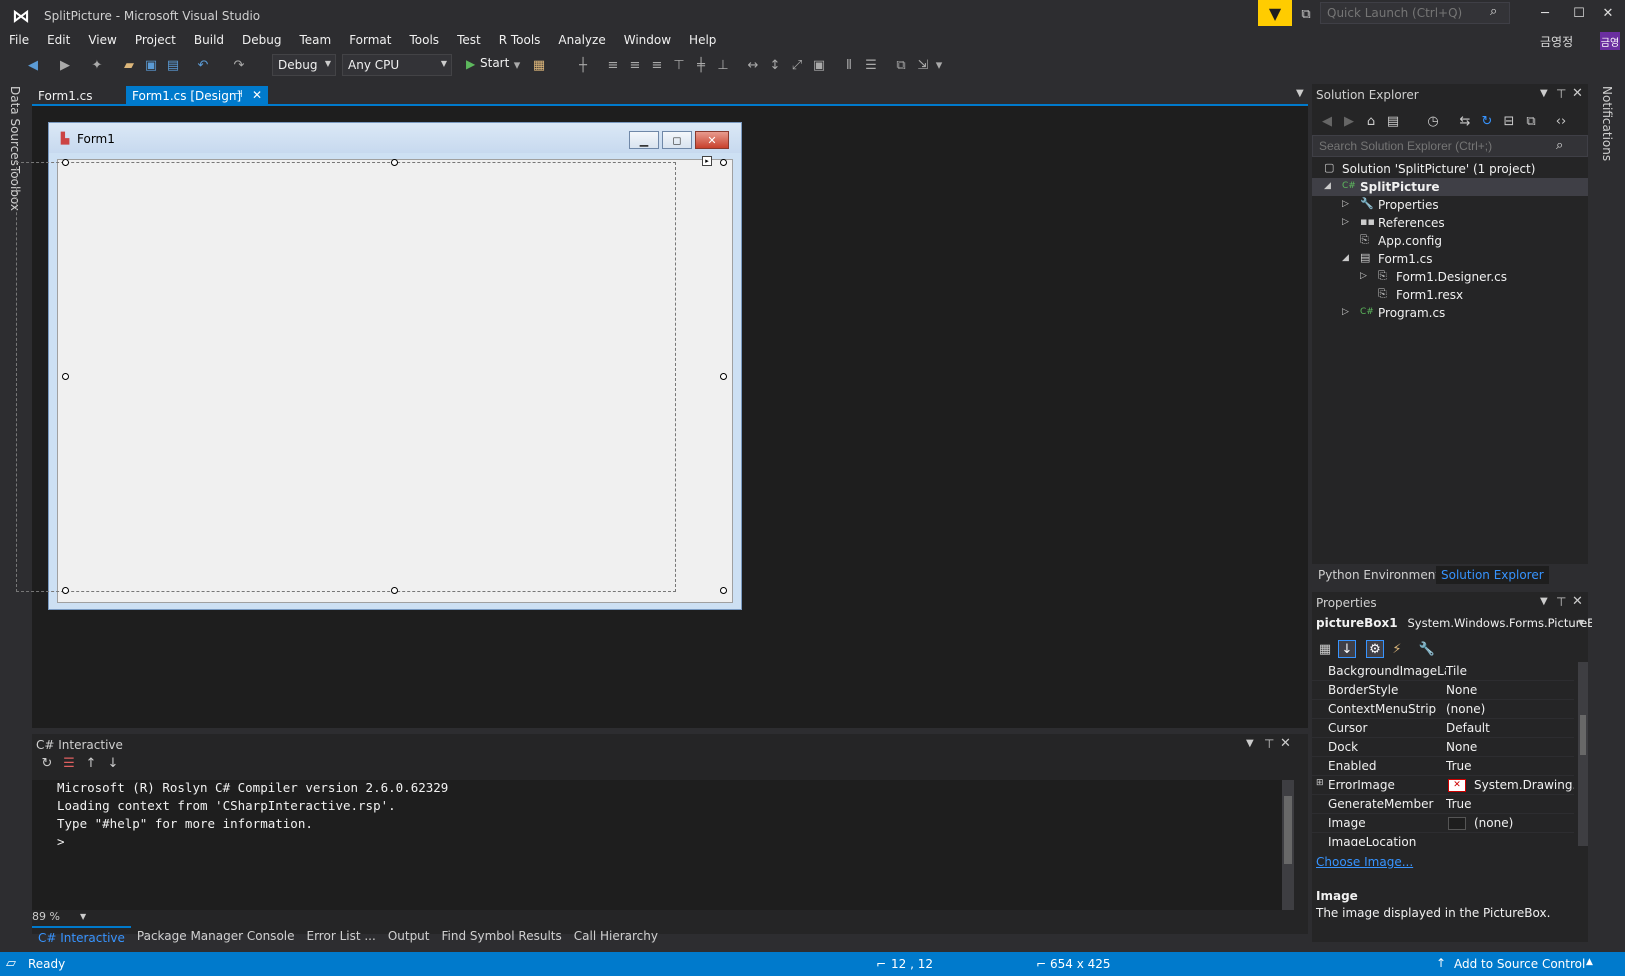 The width and height of the screenshot is (1625, 976). I want to click on solution-search-input, so click(1450, 146).